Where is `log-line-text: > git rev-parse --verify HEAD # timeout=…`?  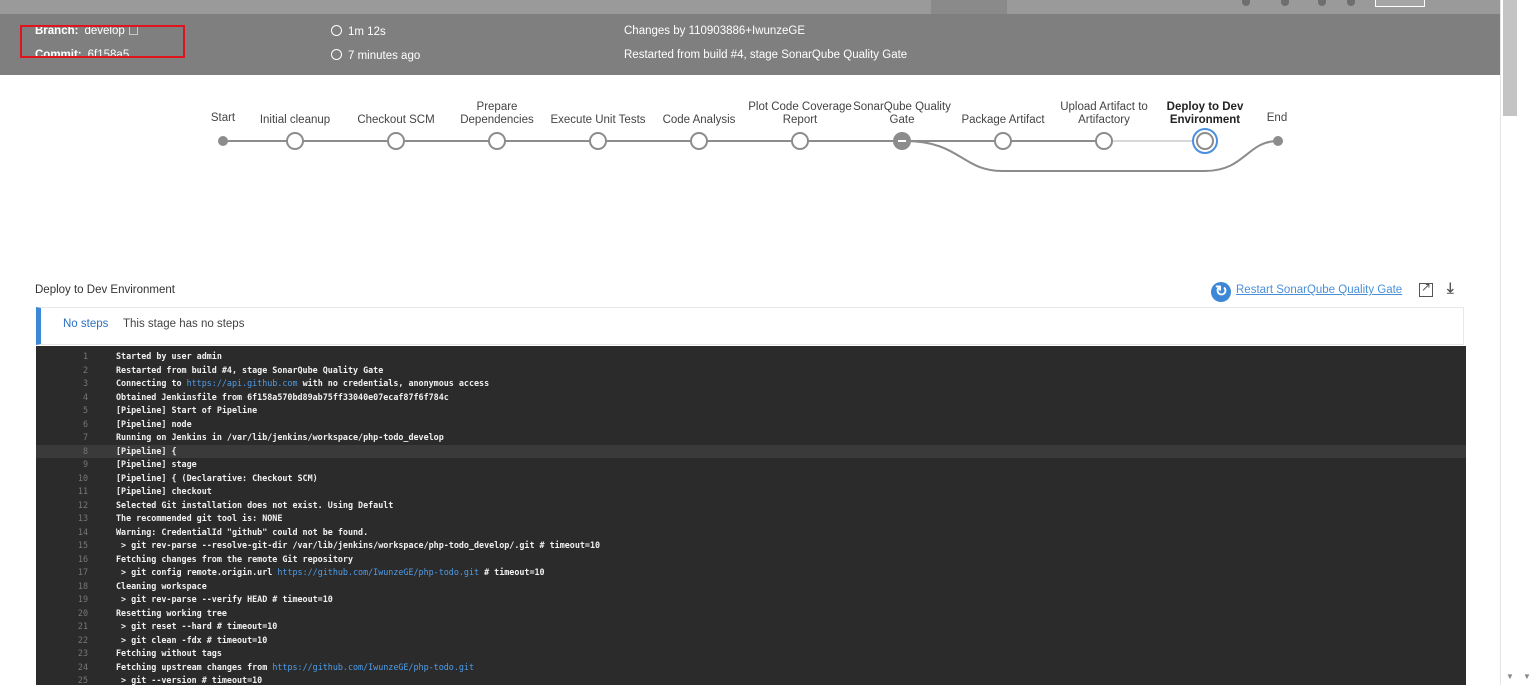 log-line-text: > git rev-parse --verify HEAD # timeout=… is located at coordinates (224, 600).